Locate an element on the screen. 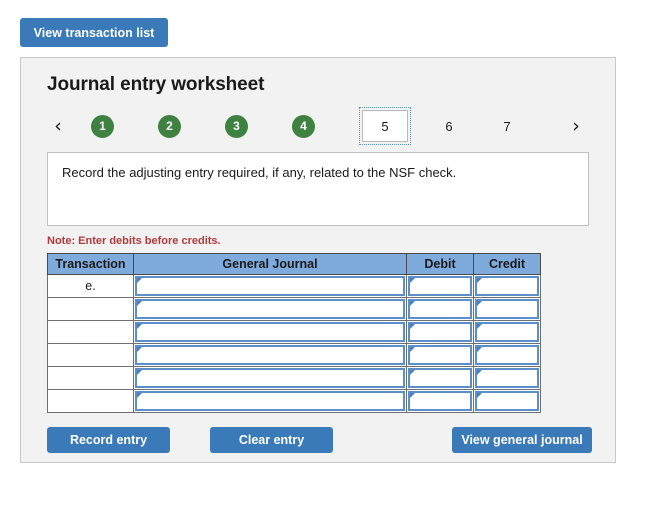 Image resolution: width=647 pixels, height=508 pixels. tab-2: 2 is located at coordinates (169, 126).